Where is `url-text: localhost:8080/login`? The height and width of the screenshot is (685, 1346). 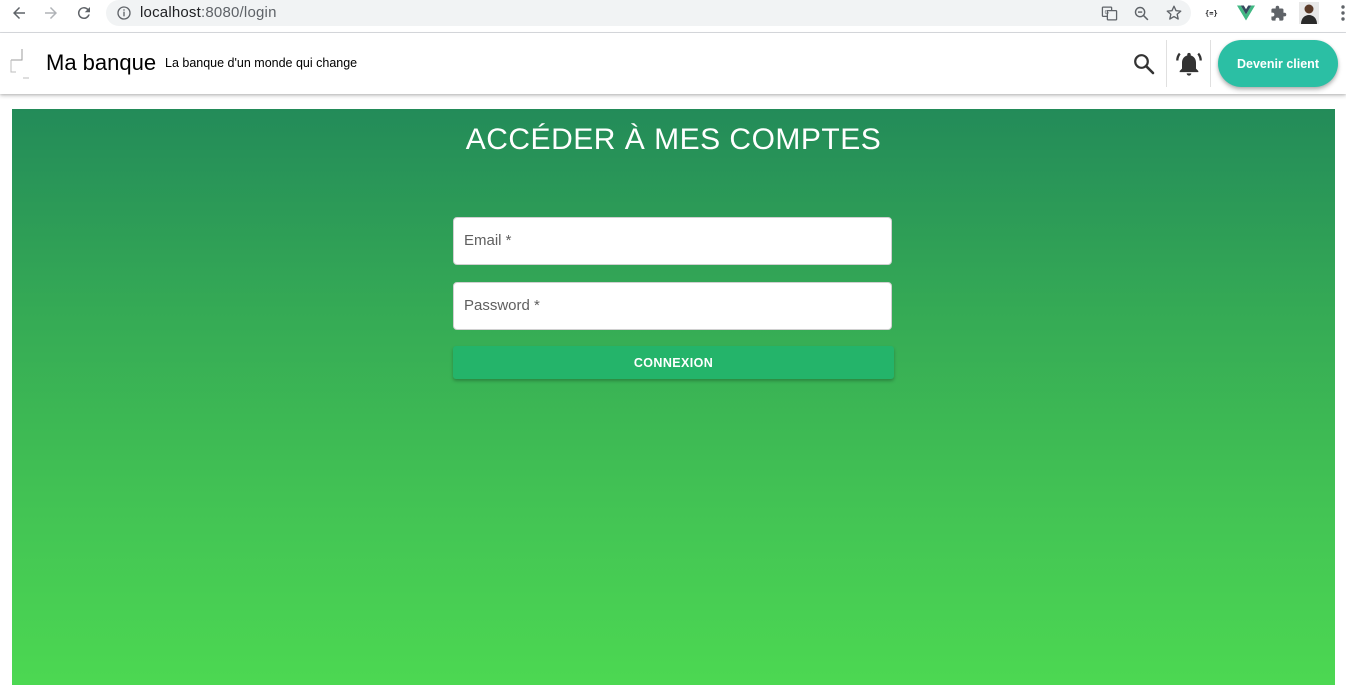
url-text: localhost:8080/login is located at coordinates (208, 12).